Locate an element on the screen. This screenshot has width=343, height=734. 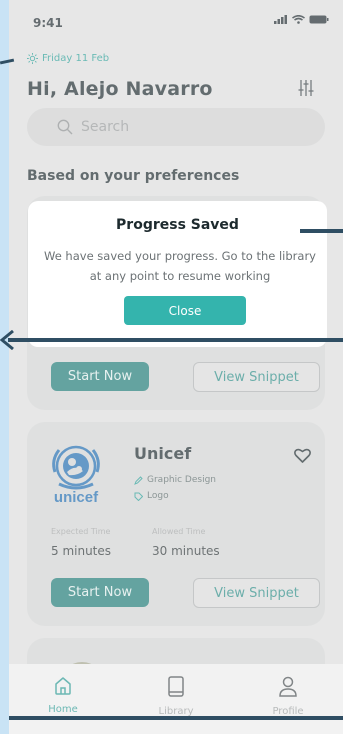
close-button: Close is located at coordinates (185, 310).